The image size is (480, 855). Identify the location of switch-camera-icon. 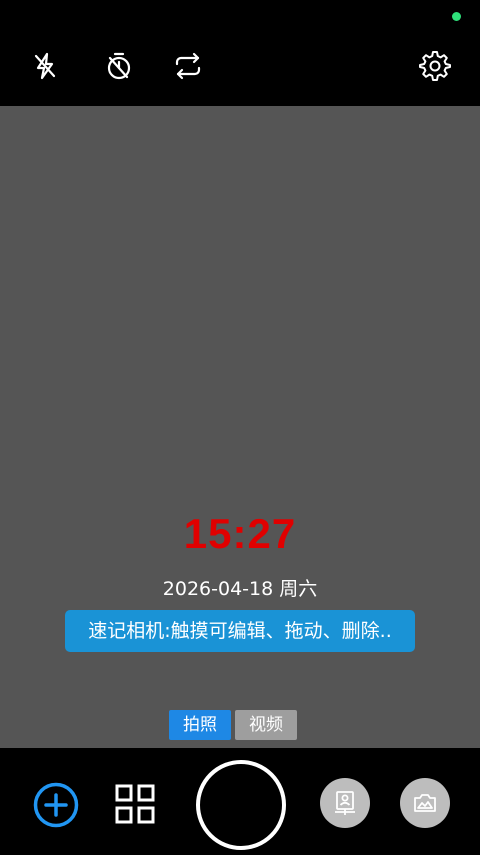
(188, 66).